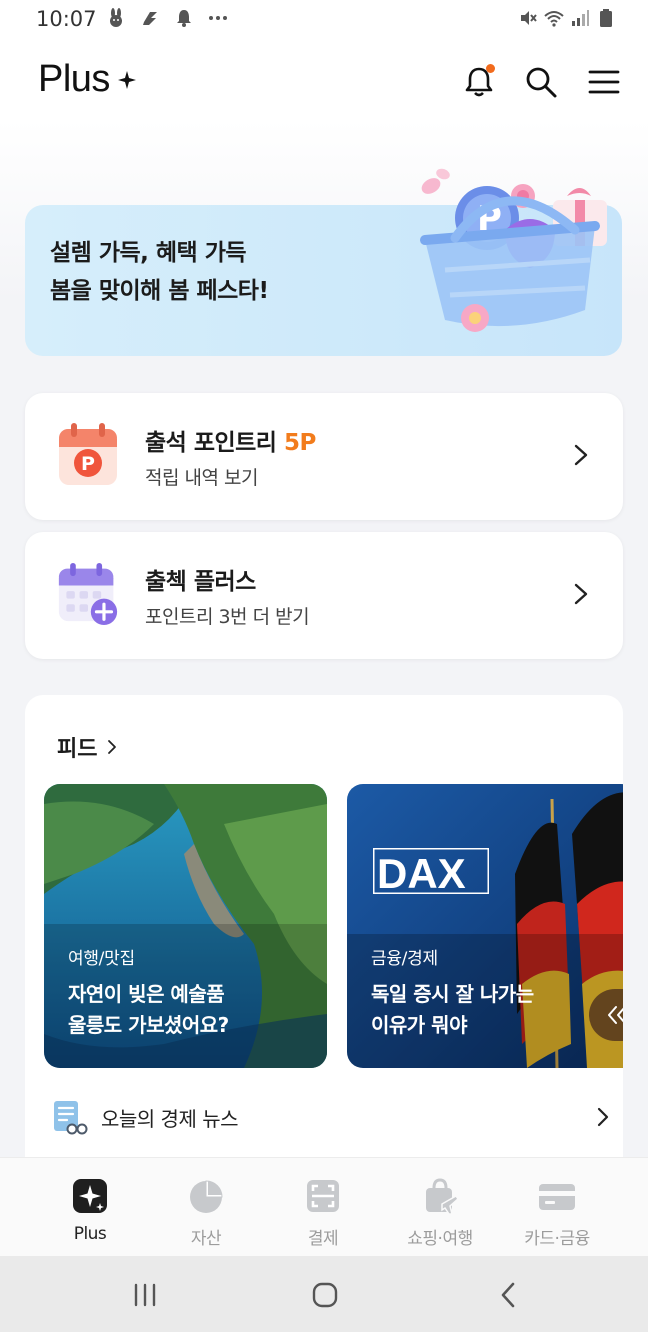 The width and height of the screenshot is (648, 1332). What do you see at coordinates (323, 262) in the screenshot?
I see `promo-banner: 설렘 가득, 혜택 가득 봄을 맞이해 봄 페스타! P` at bounding box center [323, 262].